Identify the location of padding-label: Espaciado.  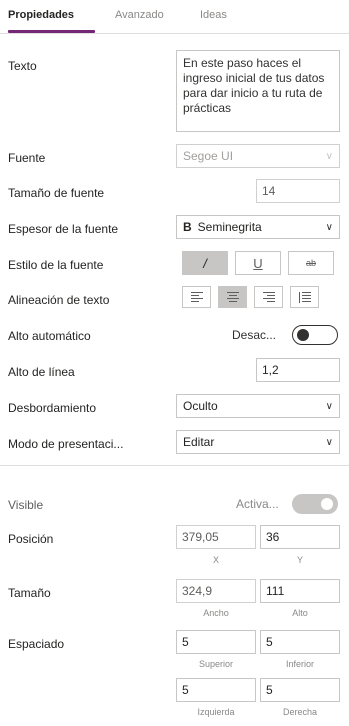
(36, 644).